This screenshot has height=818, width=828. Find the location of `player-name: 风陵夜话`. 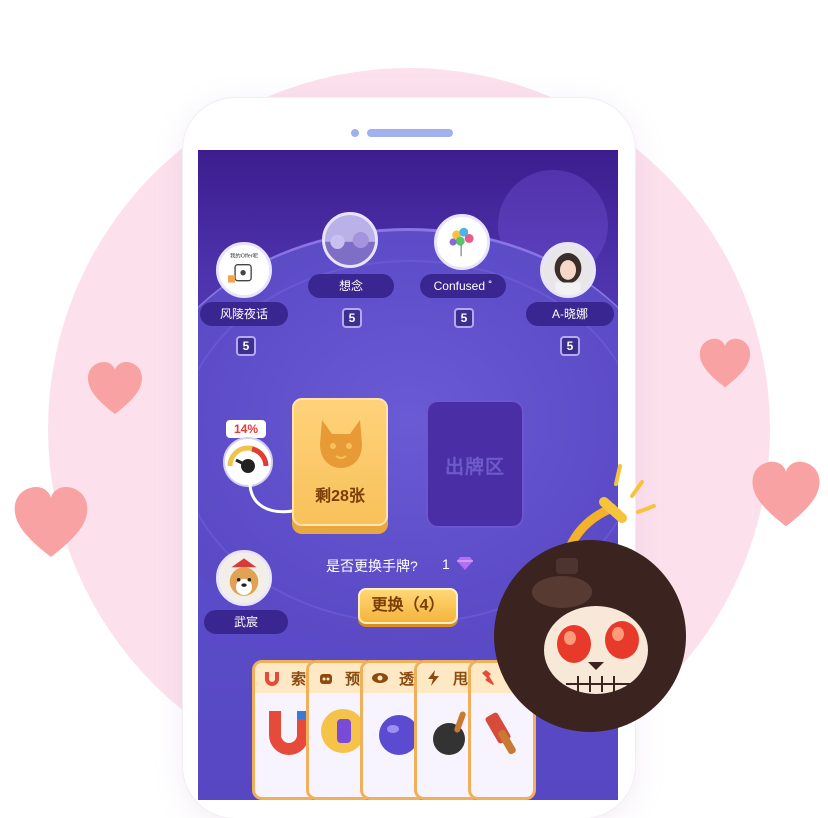

player-name: 风陵夜话 is located at coordinates (244, 314).